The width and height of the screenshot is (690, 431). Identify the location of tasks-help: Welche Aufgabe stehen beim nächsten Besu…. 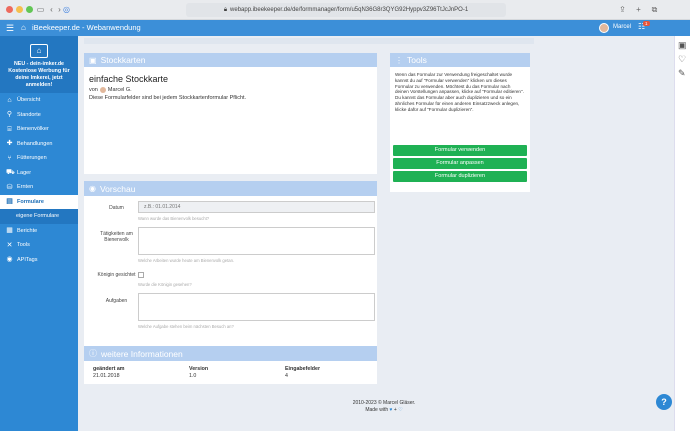
(186, 326).